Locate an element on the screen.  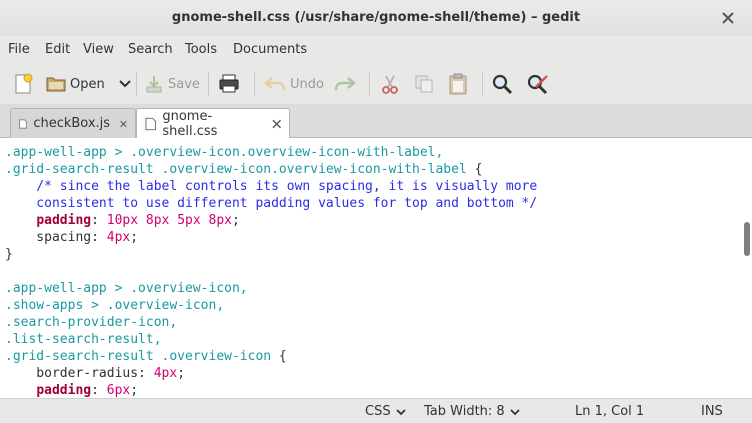
new-document-icon is located at coordinates (24, 83).